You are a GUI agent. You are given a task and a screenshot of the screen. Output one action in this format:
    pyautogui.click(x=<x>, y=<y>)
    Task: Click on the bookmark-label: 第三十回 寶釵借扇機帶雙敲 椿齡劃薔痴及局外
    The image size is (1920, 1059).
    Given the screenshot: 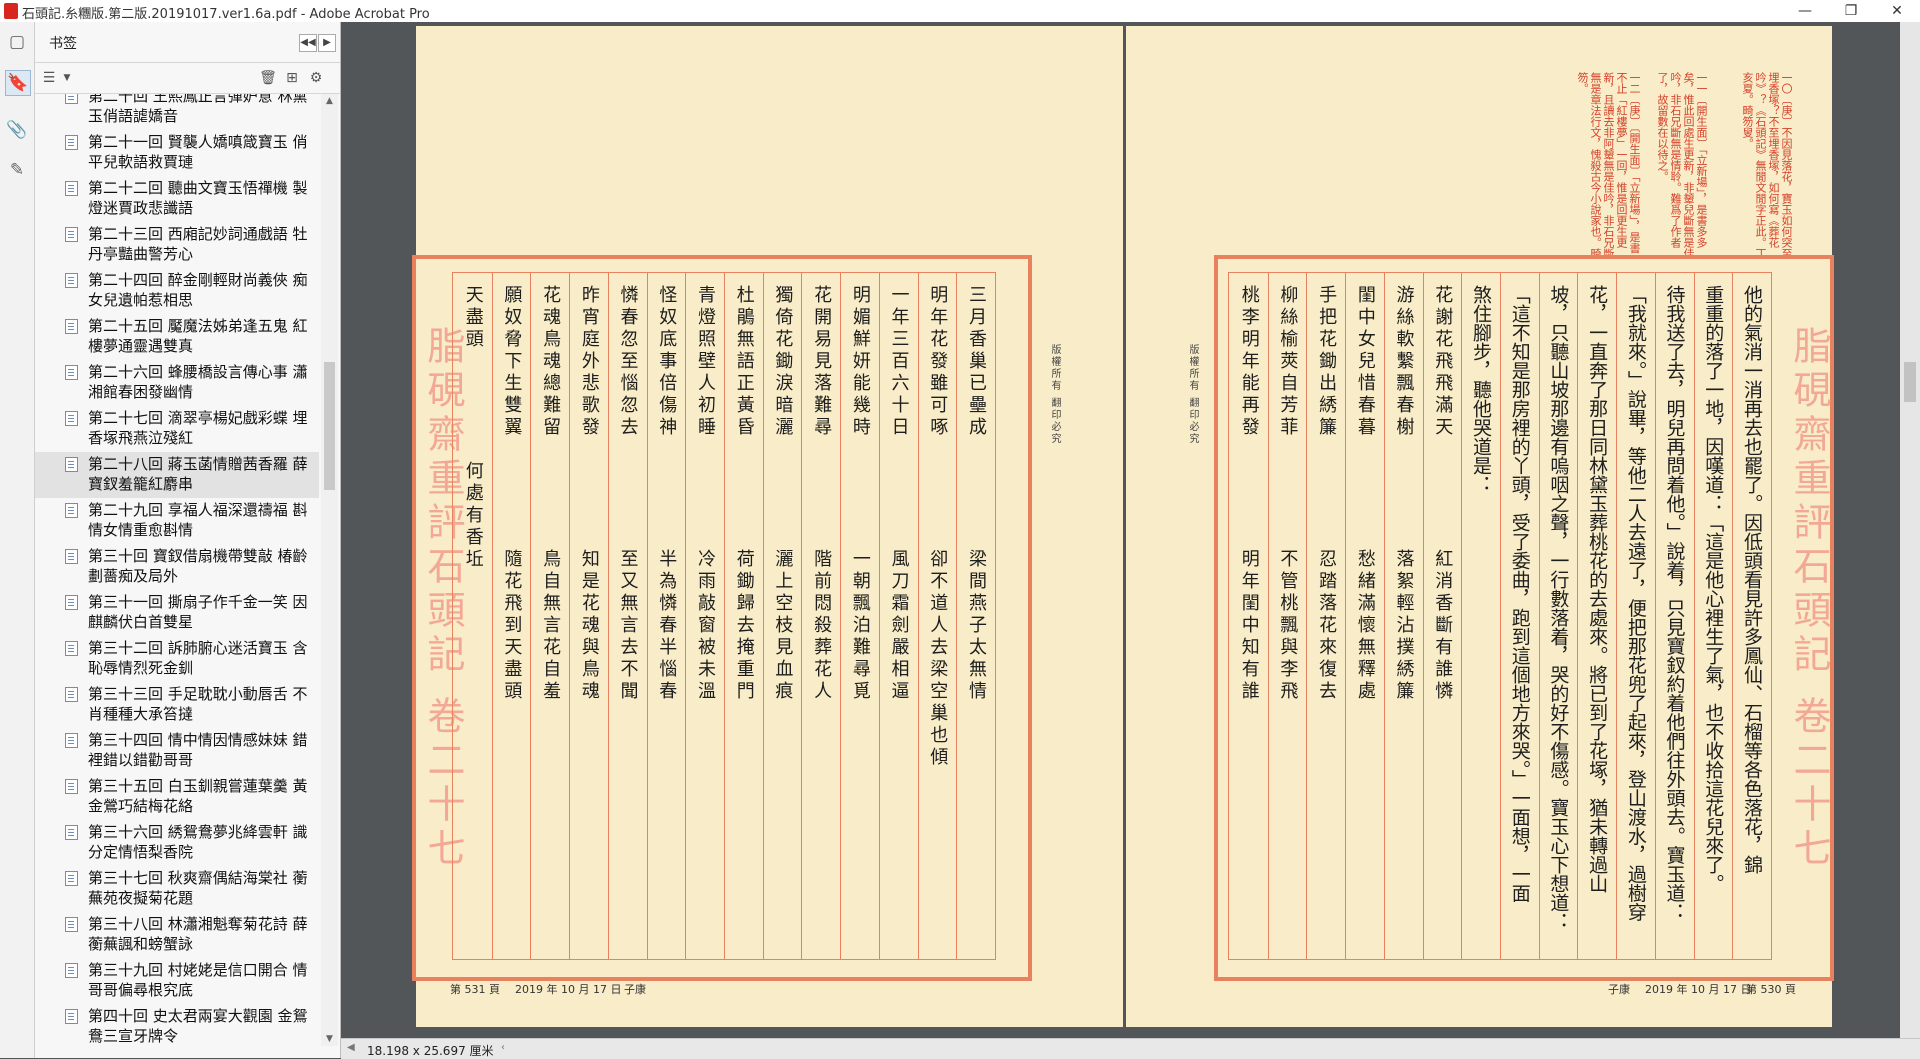 What is the action you would take?
    pyautogui.click(x=198, y=566)
    